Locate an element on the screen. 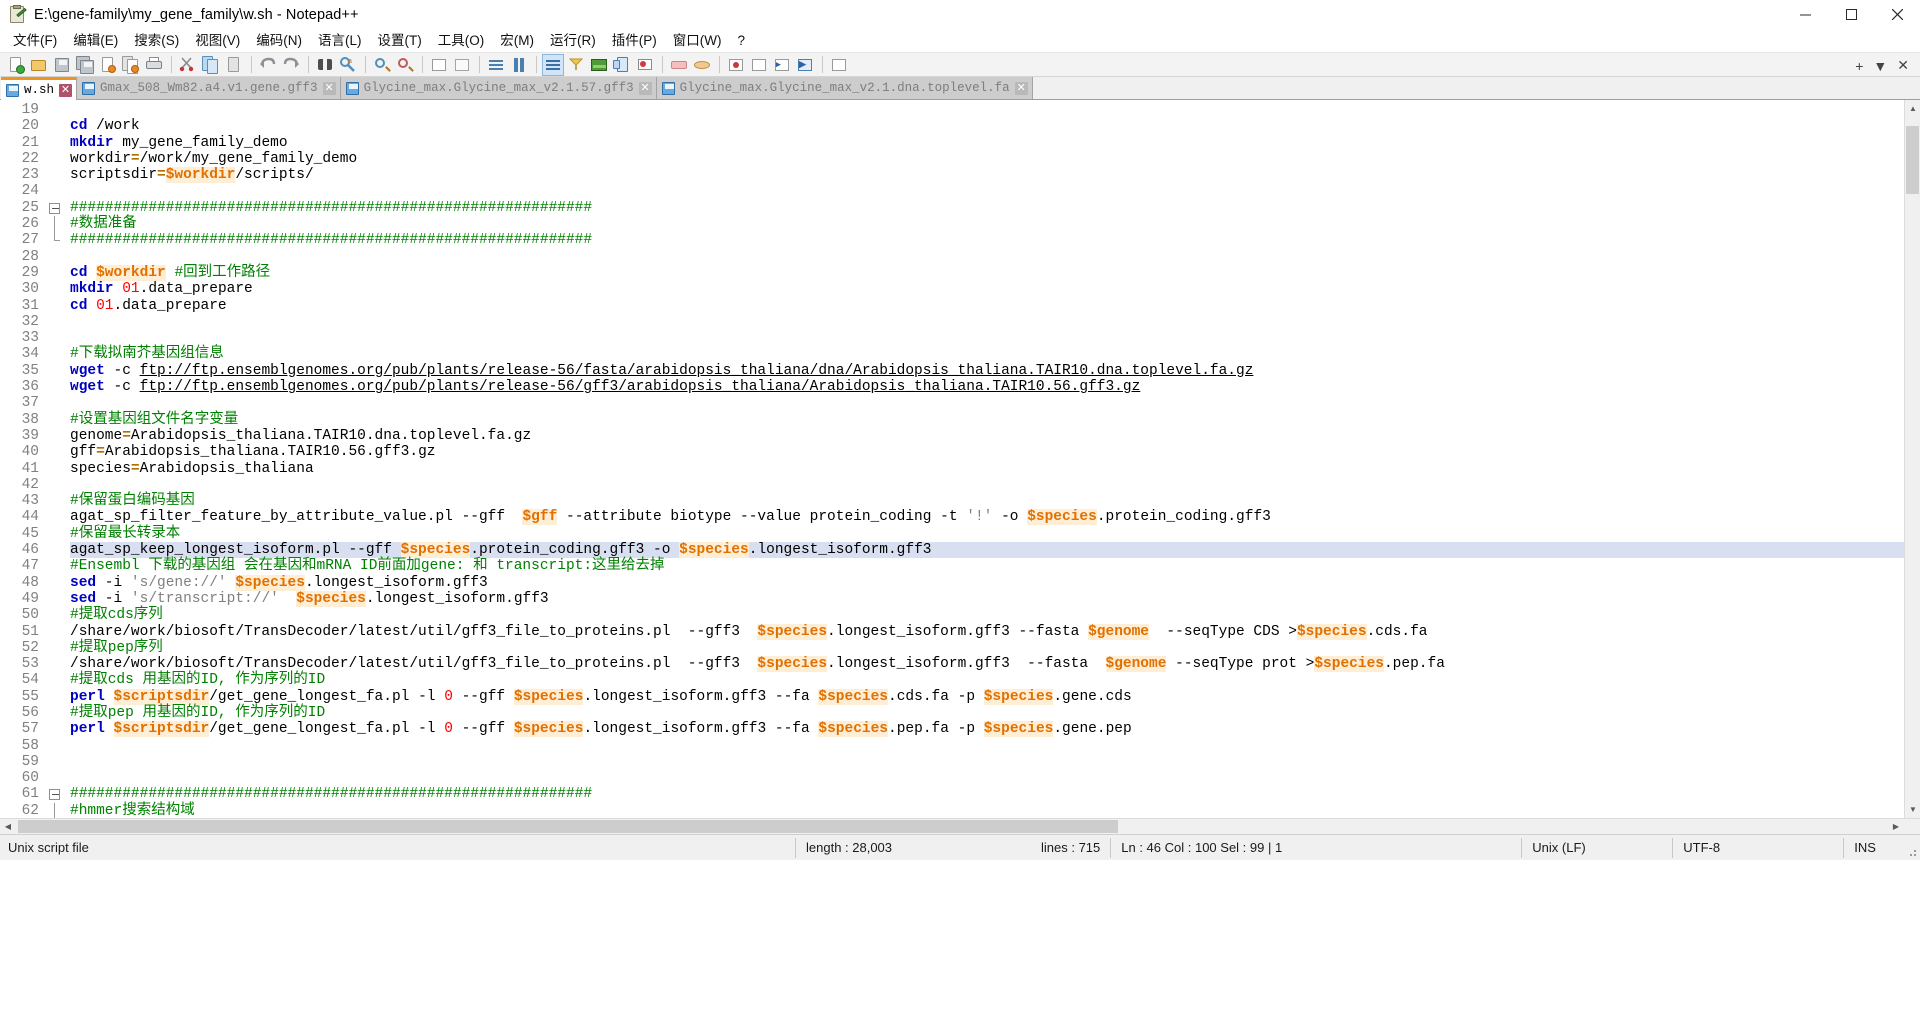 This screenshot has width=1920, height=1030. menu-search: 搜索(S) is located at coordinates (156, 40).